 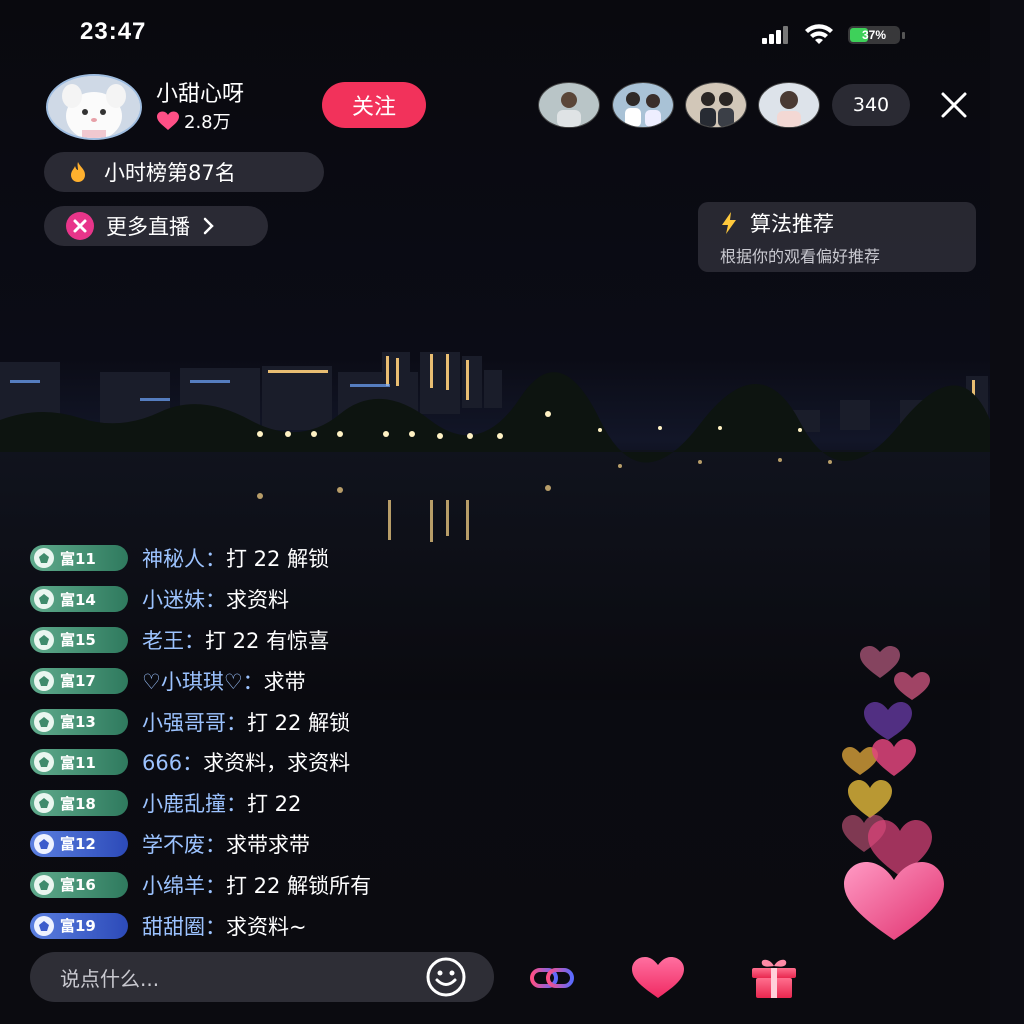 I want to click on battery-icon: 37%, so click(x=876, y=35).